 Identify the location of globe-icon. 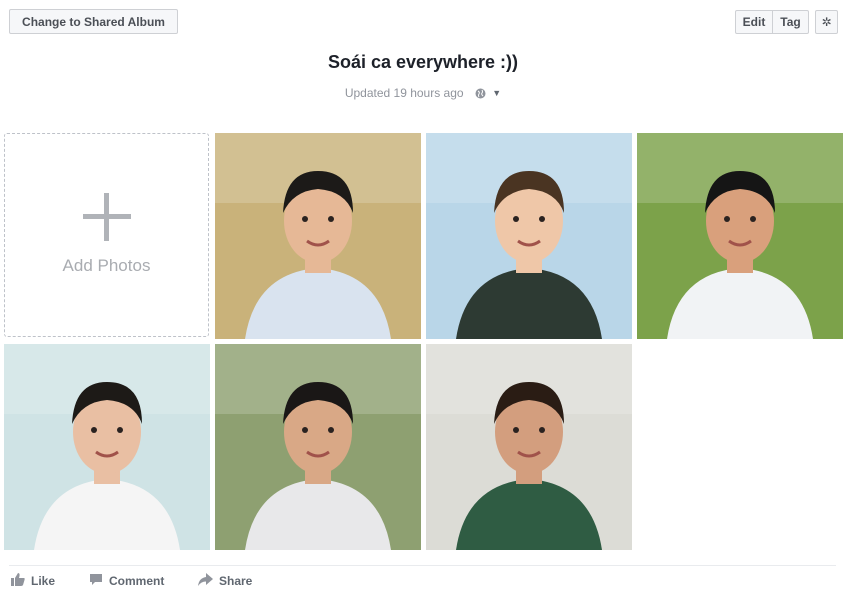
(480, 95).